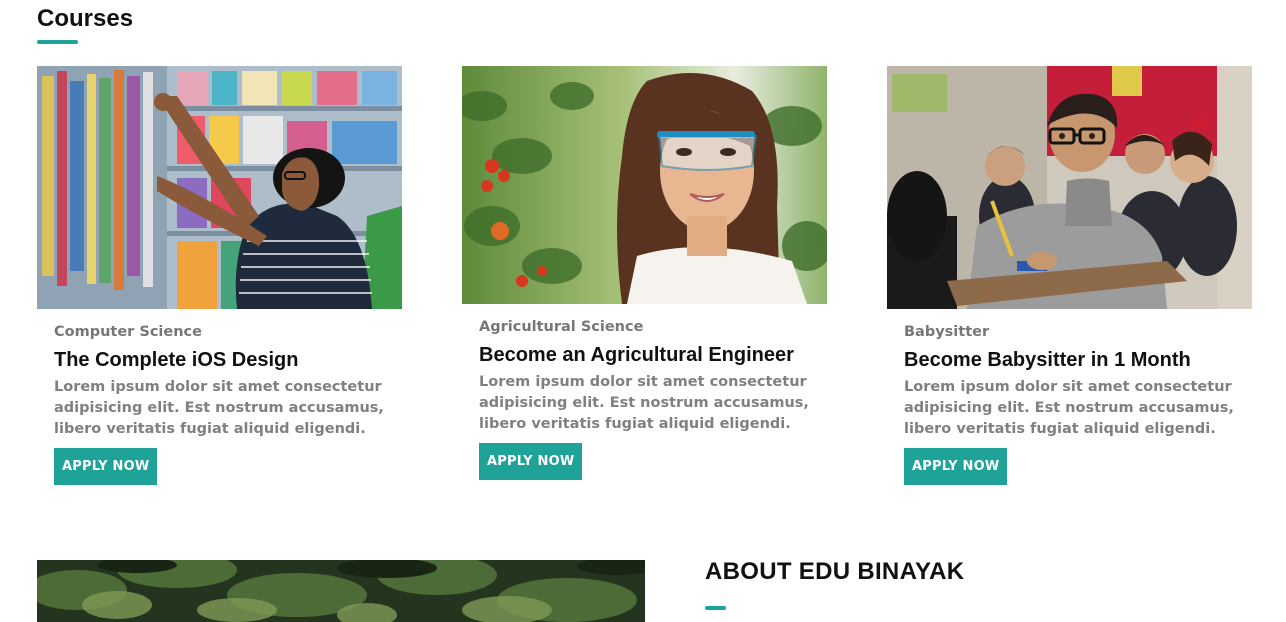 This screenshot has width=1286, height=622. I want to click on course-title: The Complete iOS Design, so click(176, 360).